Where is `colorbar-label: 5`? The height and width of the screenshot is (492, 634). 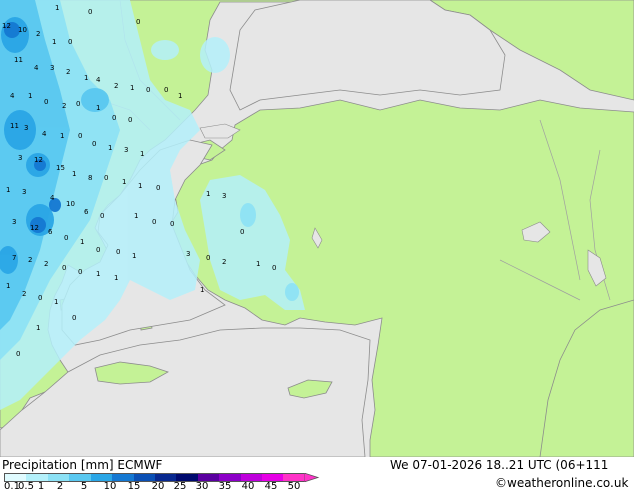
colorbar-label: 5 is located at coordinates (84, 486).